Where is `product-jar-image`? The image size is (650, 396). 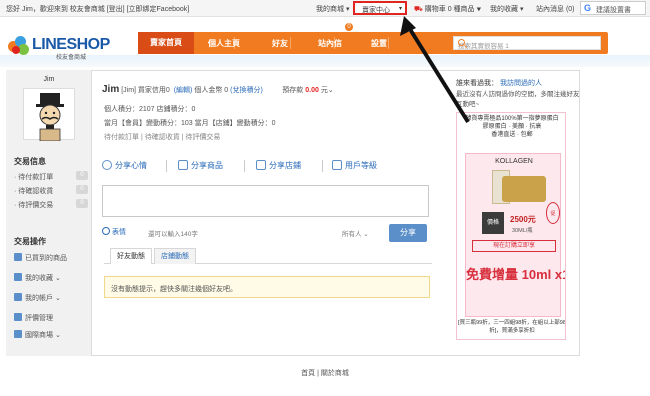
product-jar-image is located at coordinates (524, 189).